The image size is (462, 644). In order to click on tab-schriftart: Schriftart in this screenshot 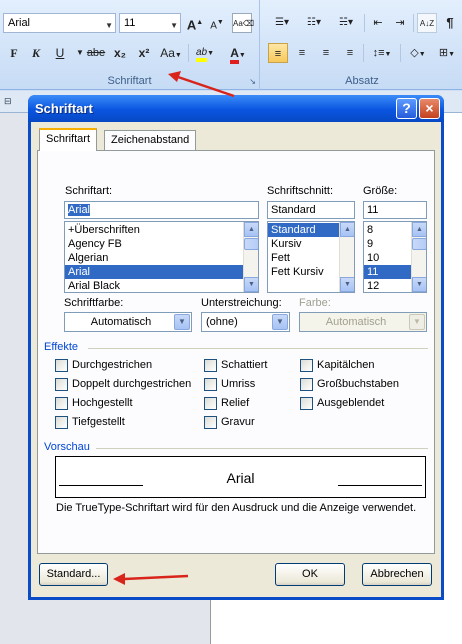, I will do `click(68, 139)`.